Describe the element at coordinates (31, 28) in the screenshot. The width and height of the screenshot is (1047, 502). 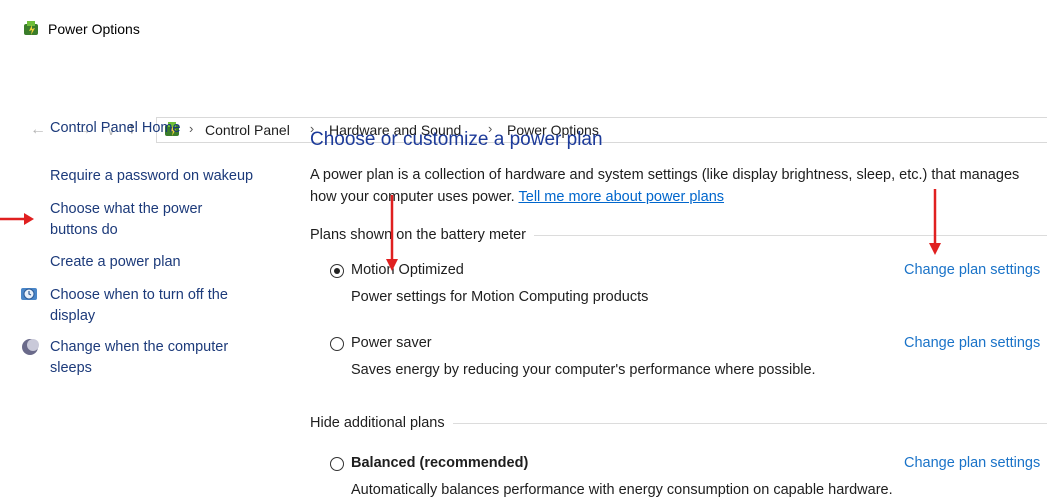
I see `power-options-icon` at that location.